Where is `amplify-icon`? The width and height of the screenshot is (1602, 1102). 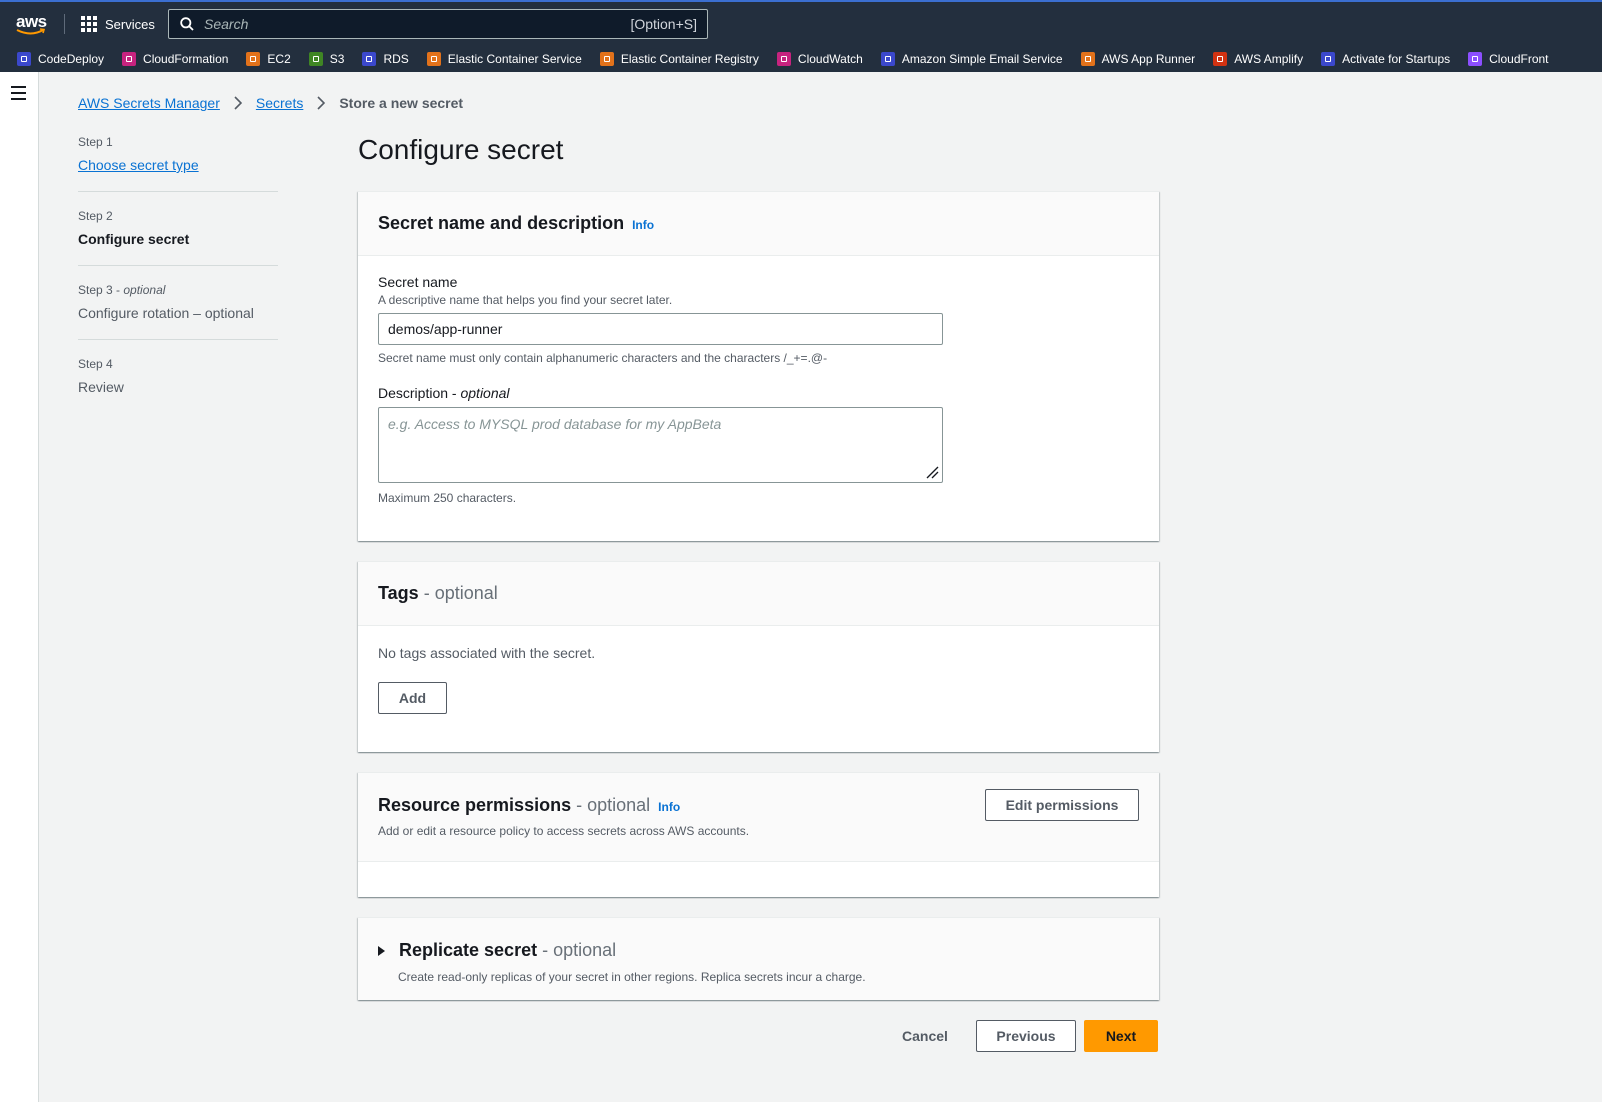
amplify-icon is located at coordinates (1220, 59).